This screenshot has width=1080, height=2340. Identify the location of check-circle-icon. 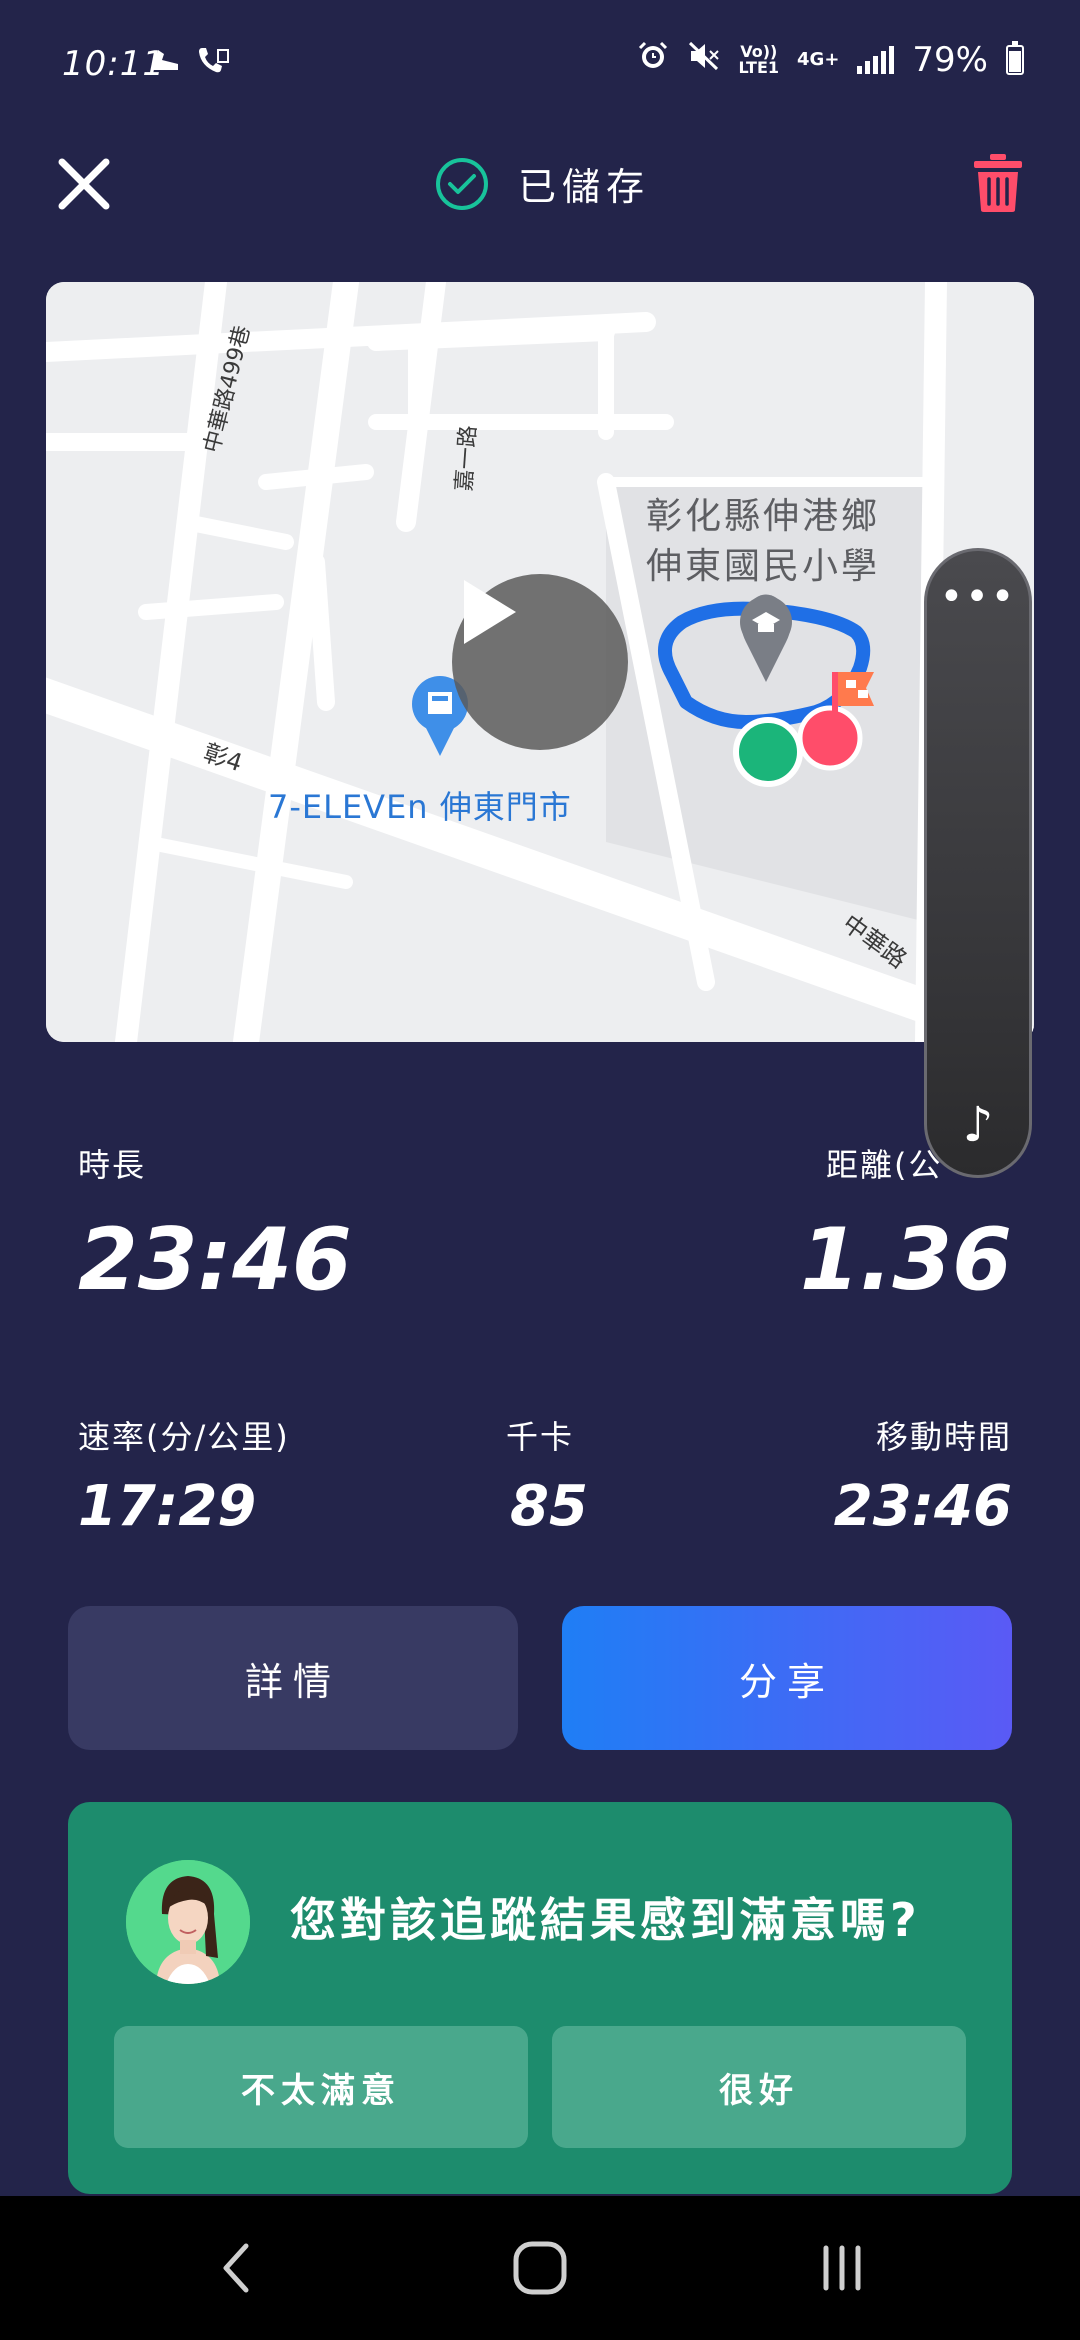
(462, 183).